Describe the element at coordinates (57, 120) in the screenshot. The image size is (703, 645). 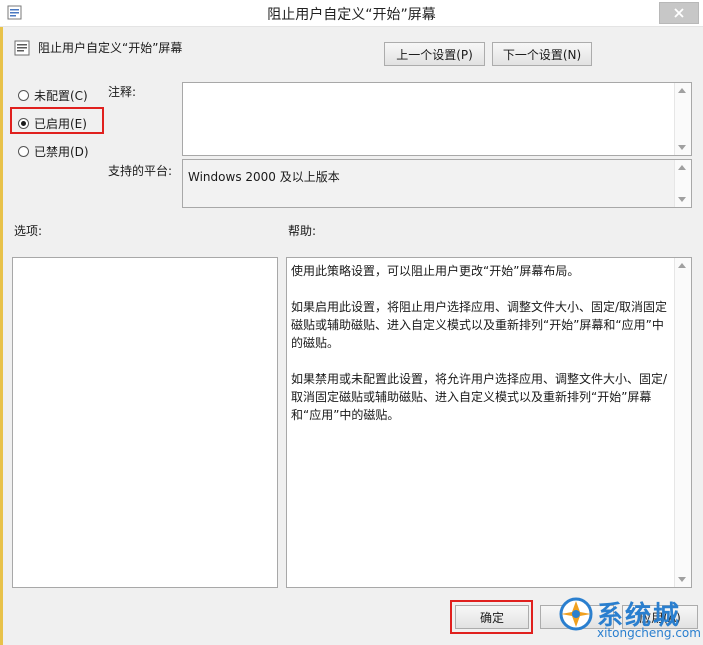
I see `enabled-highlight-box` at that location.